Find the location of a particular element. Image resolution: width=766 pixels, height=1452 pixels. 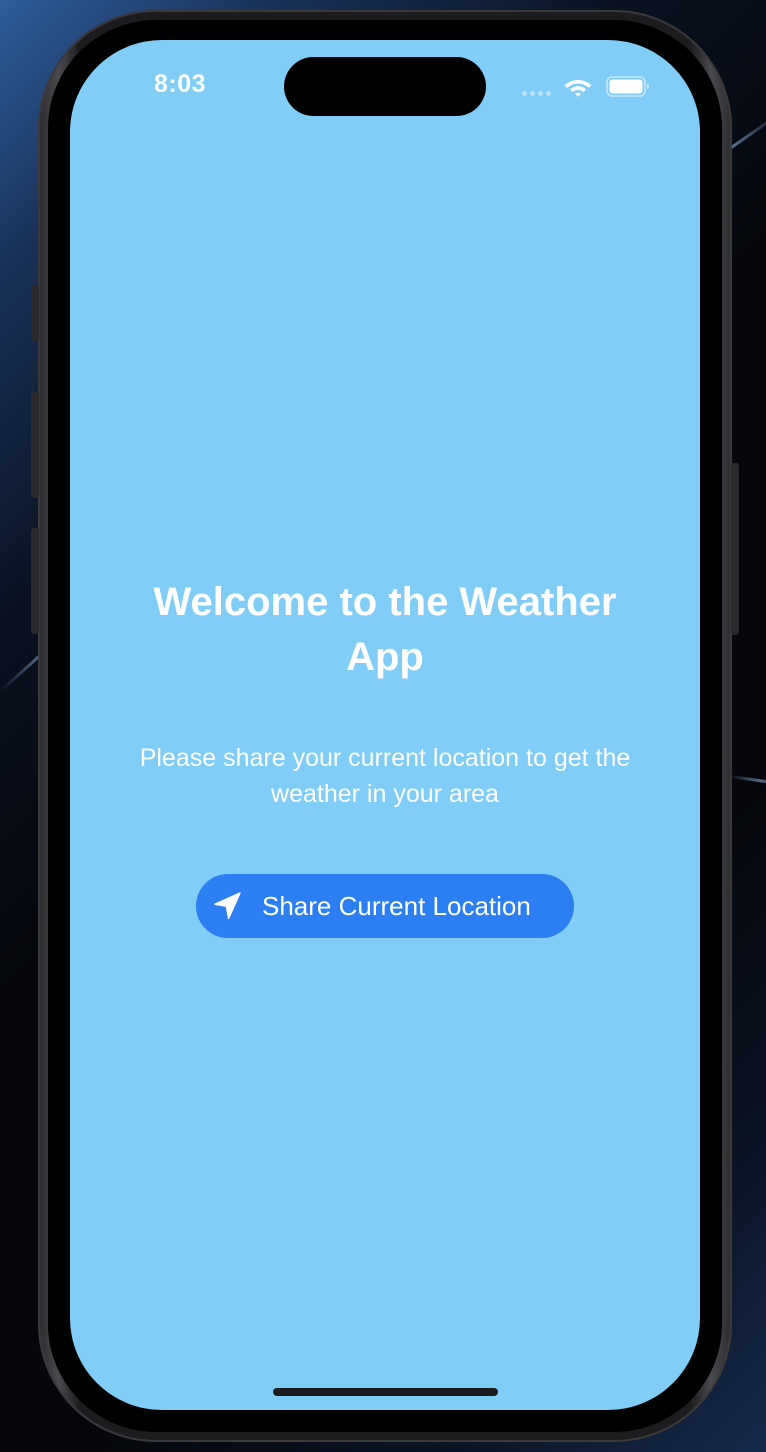

welcome-title: Welcome to the Weather App is located at coordinates (385, 629).